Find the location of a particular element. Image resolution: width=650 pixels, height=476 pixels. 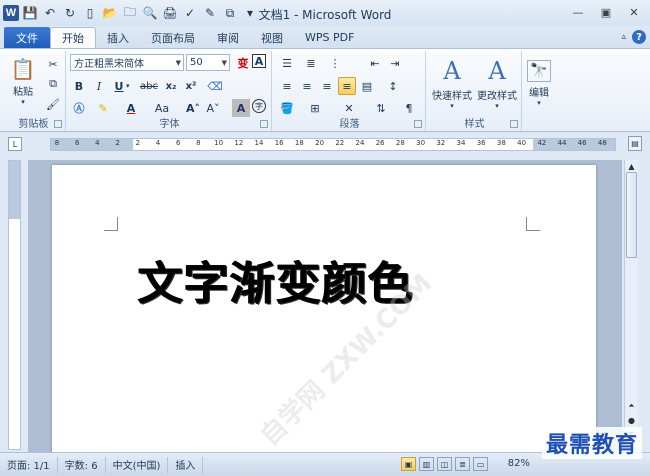

scroll-thumb is located at coordinates (631, 215).